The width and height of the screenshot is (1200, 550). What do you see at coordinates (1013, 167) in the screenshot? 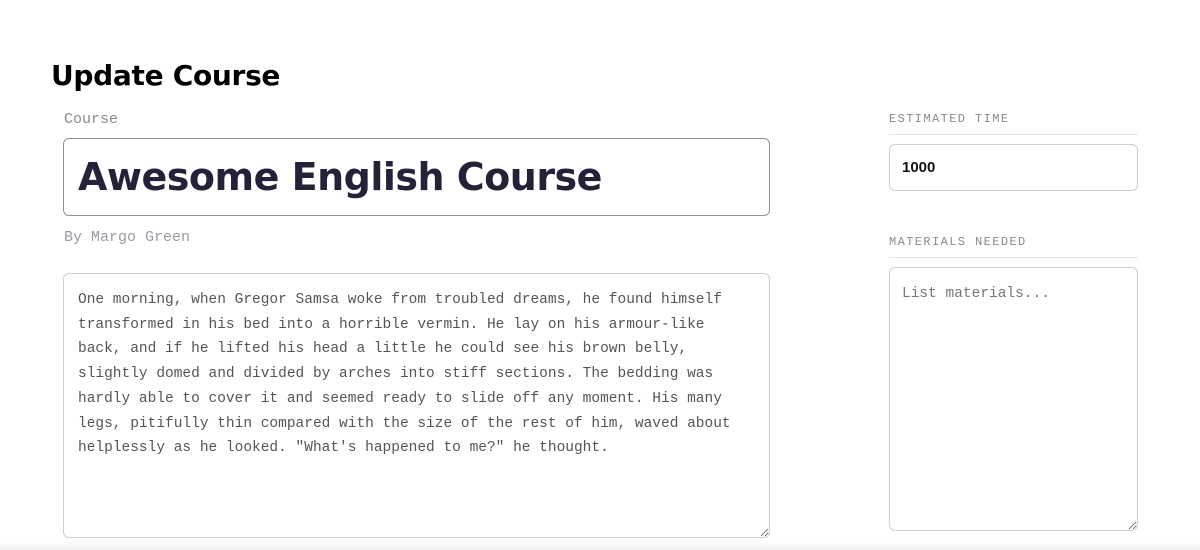
I see `estimated-time-input` at bounding box center [1013, 167].